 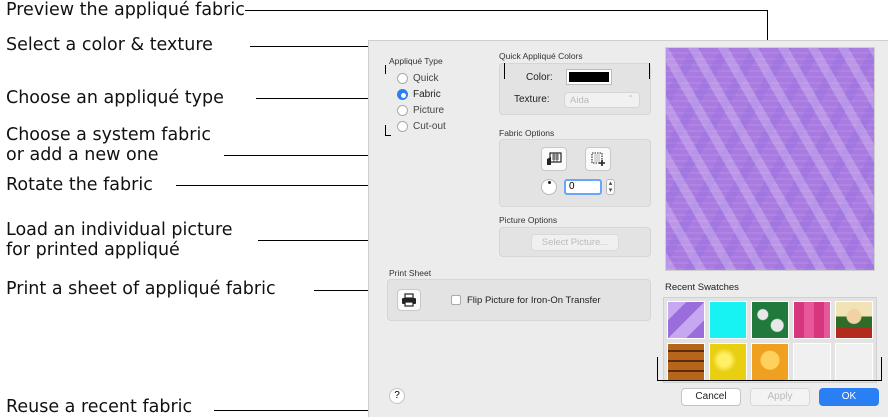 I want to click on radio-picture-circle, so click(x=402, y=110).